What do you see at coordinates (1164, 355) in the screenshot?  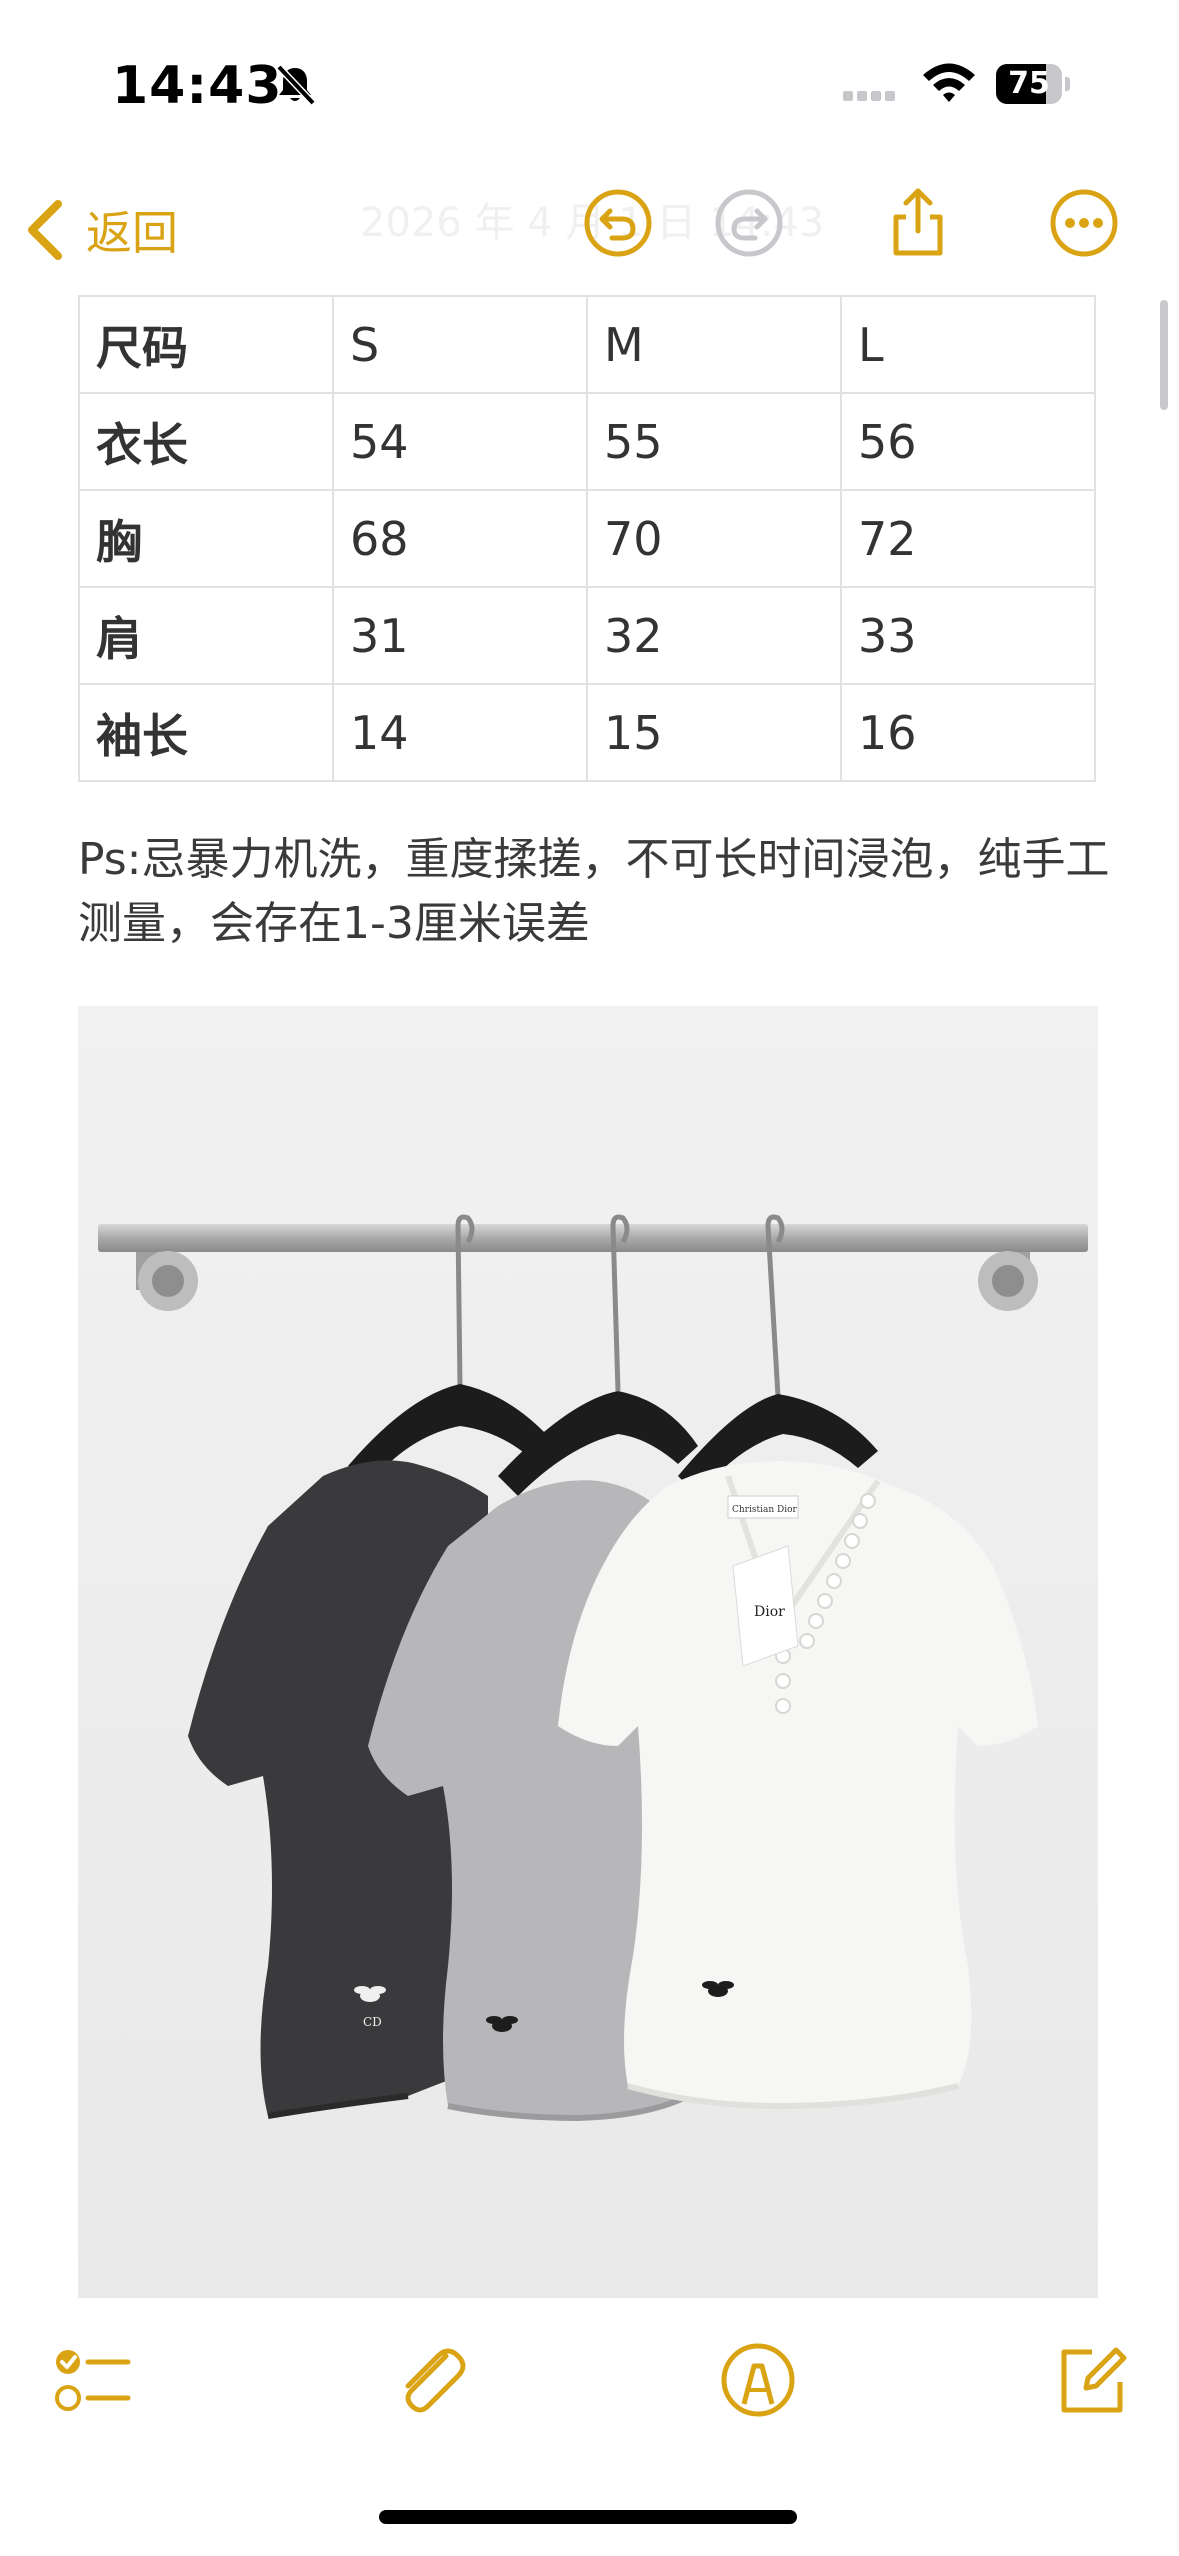 I see `scroll-indicator` at bounding box center [1164, 355].